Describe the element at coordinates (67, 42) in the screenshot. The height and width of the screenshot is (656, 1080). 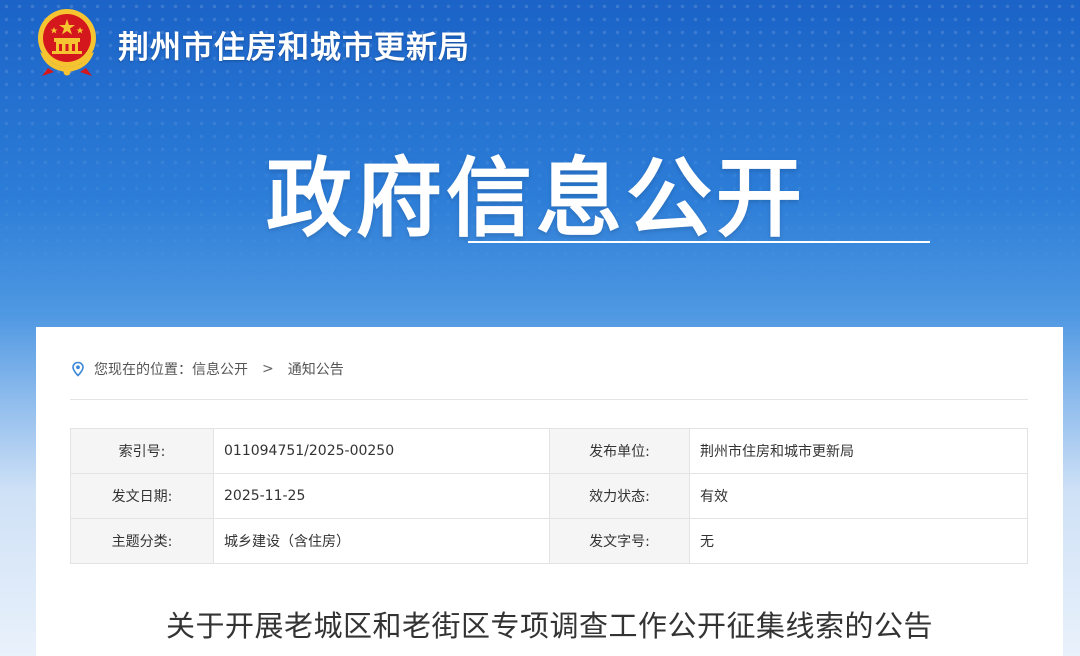
I see `national-emblem-icon` at that location.